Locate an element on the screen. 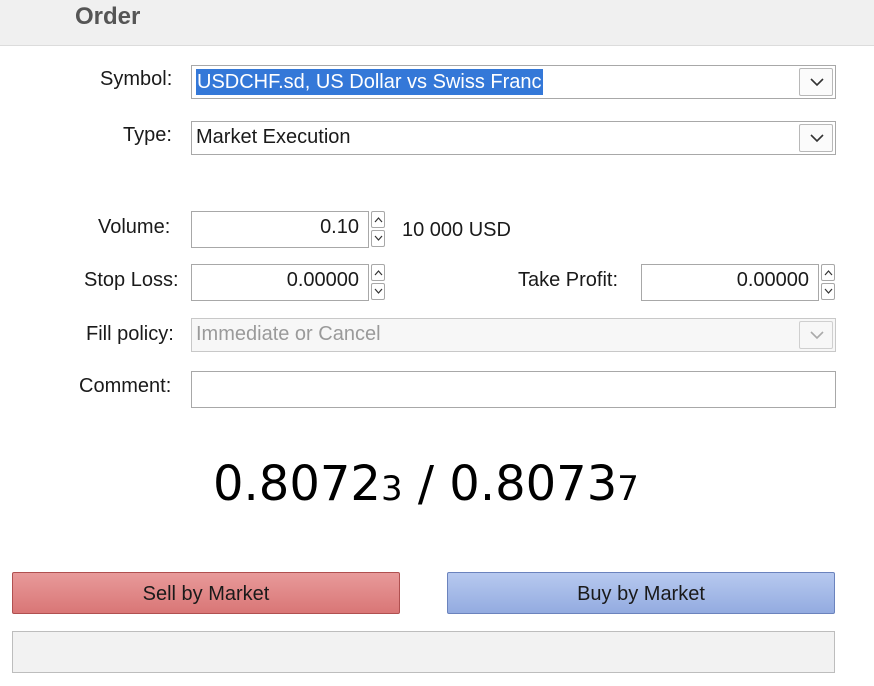  take-profit-down-button is located at coordinates (828, 291).